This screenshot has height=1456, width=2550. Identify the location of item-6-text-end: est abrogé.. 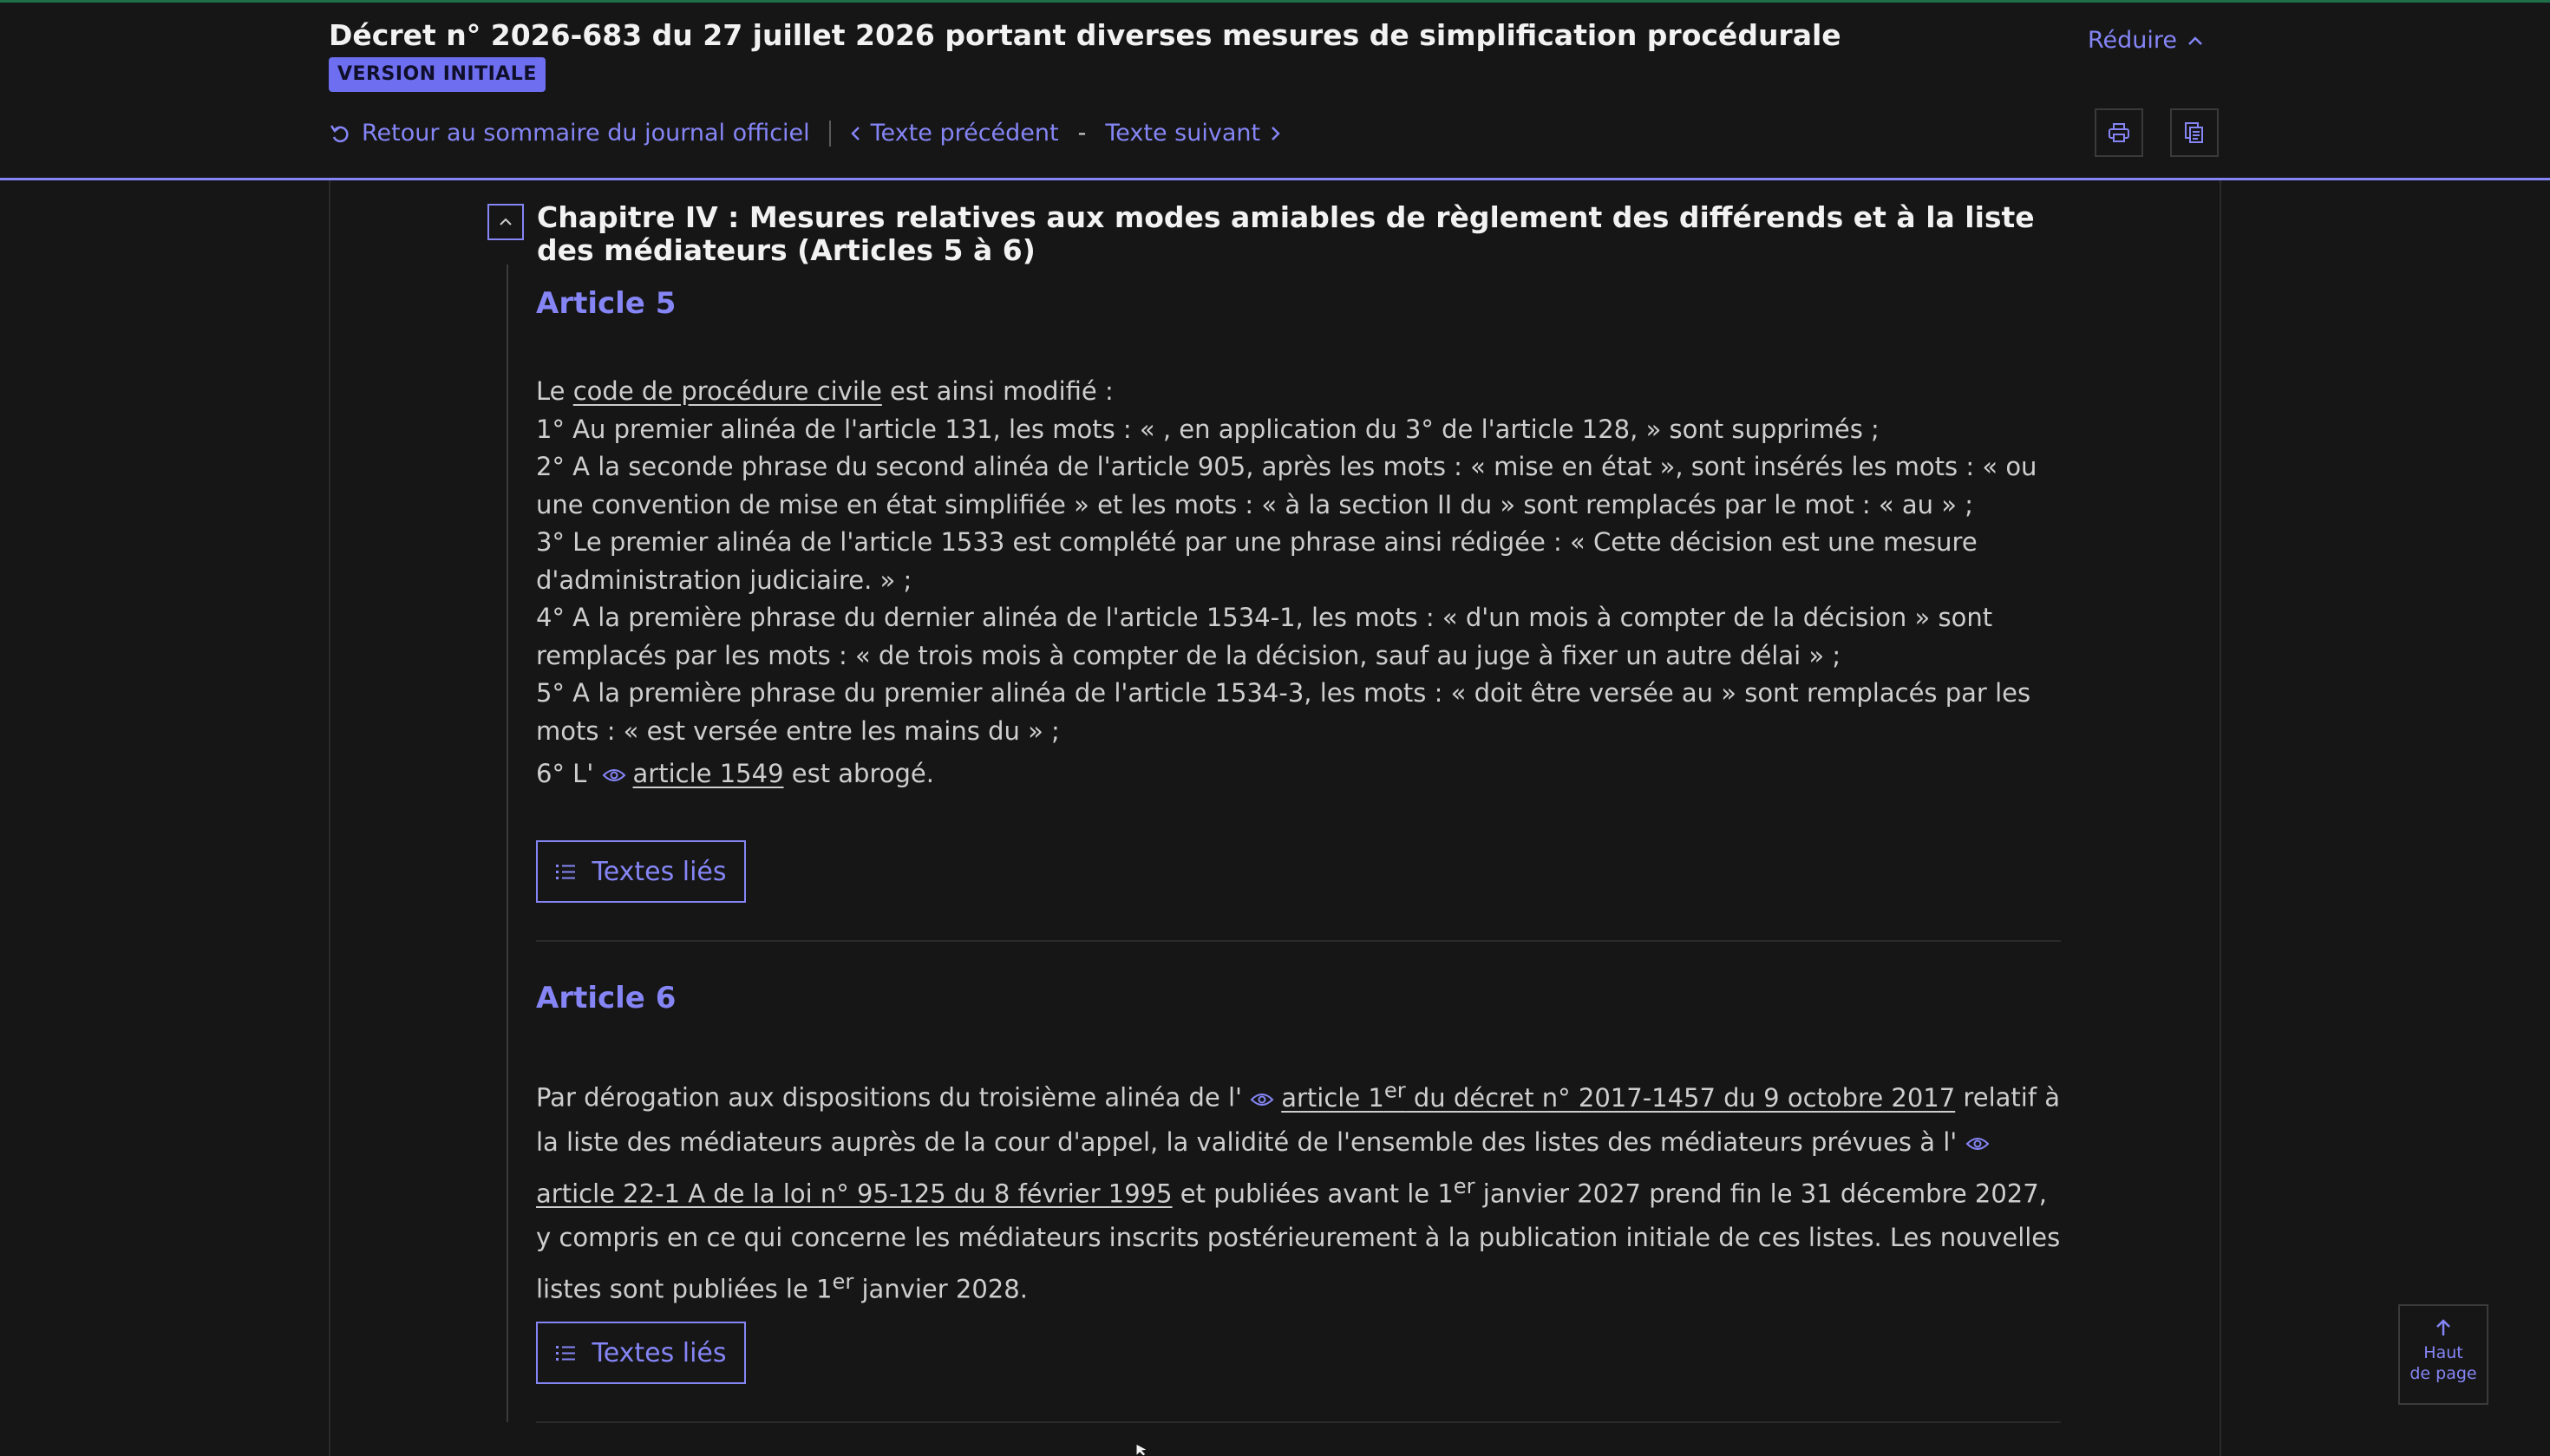
(858, 773).